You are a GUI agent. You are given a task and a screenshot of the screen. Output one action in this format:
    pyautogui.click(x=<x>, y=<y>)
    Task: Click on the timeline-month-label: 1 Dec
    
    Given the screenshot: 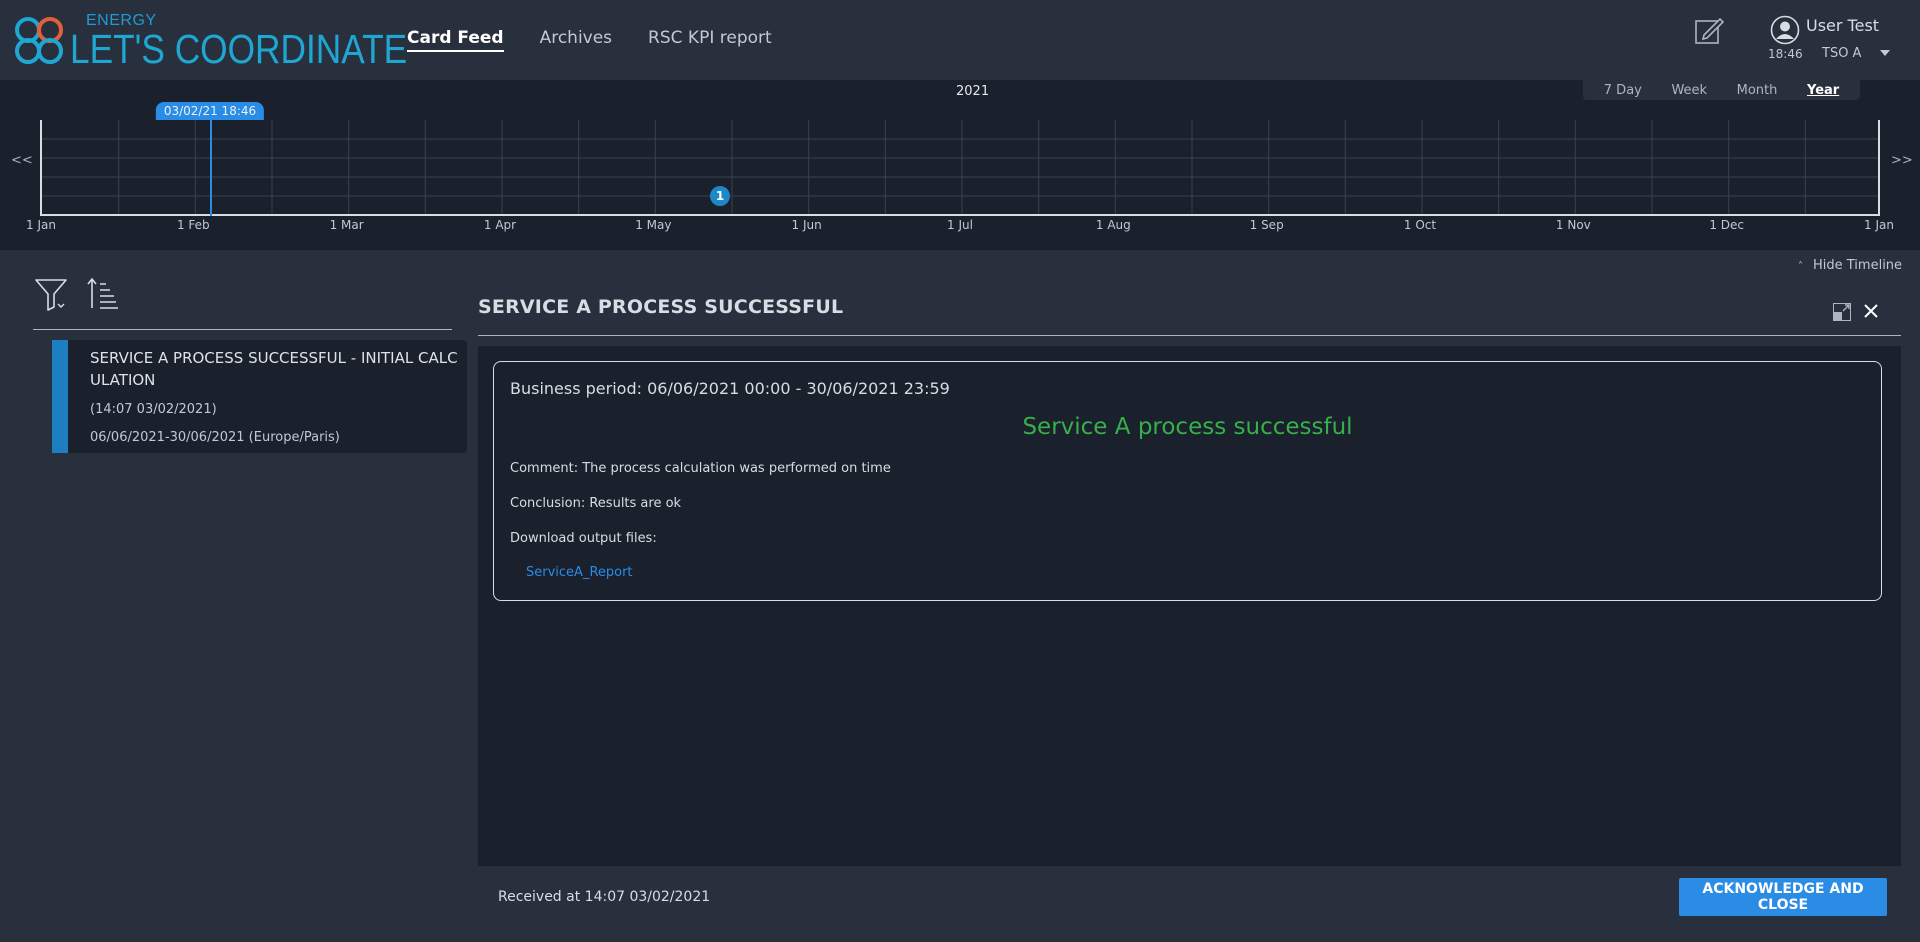 What is the action you would take?
    pyautogui.click(x=1726, y=225)
    